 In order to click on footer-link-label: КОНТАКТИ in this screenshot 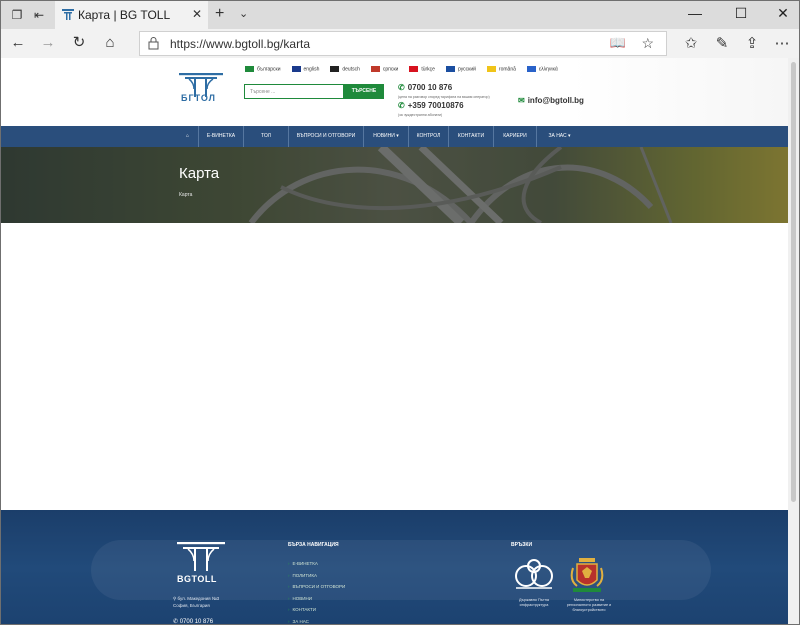, I will do `click(304, 609)`.